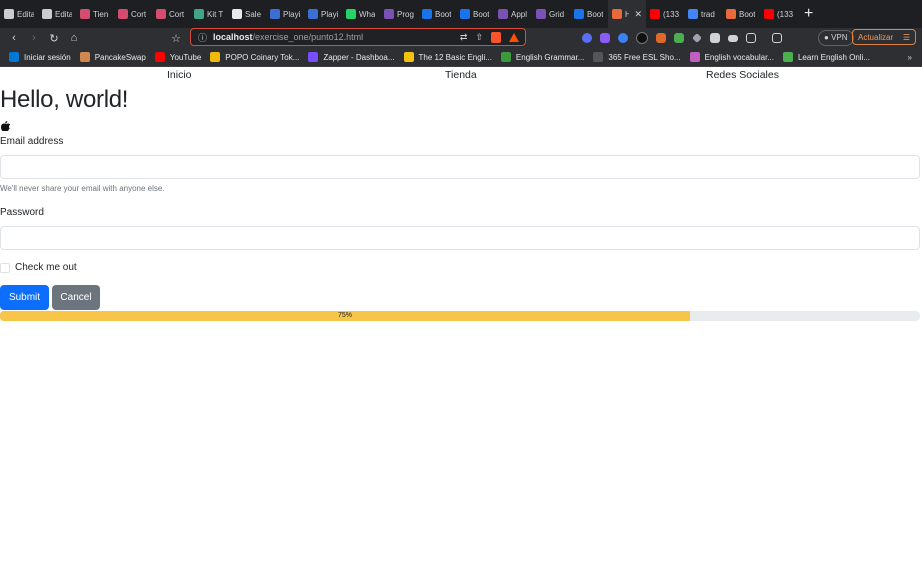 The height and width of the screenshot is (575, 922). I want to click on password-field, so click(460, 238).